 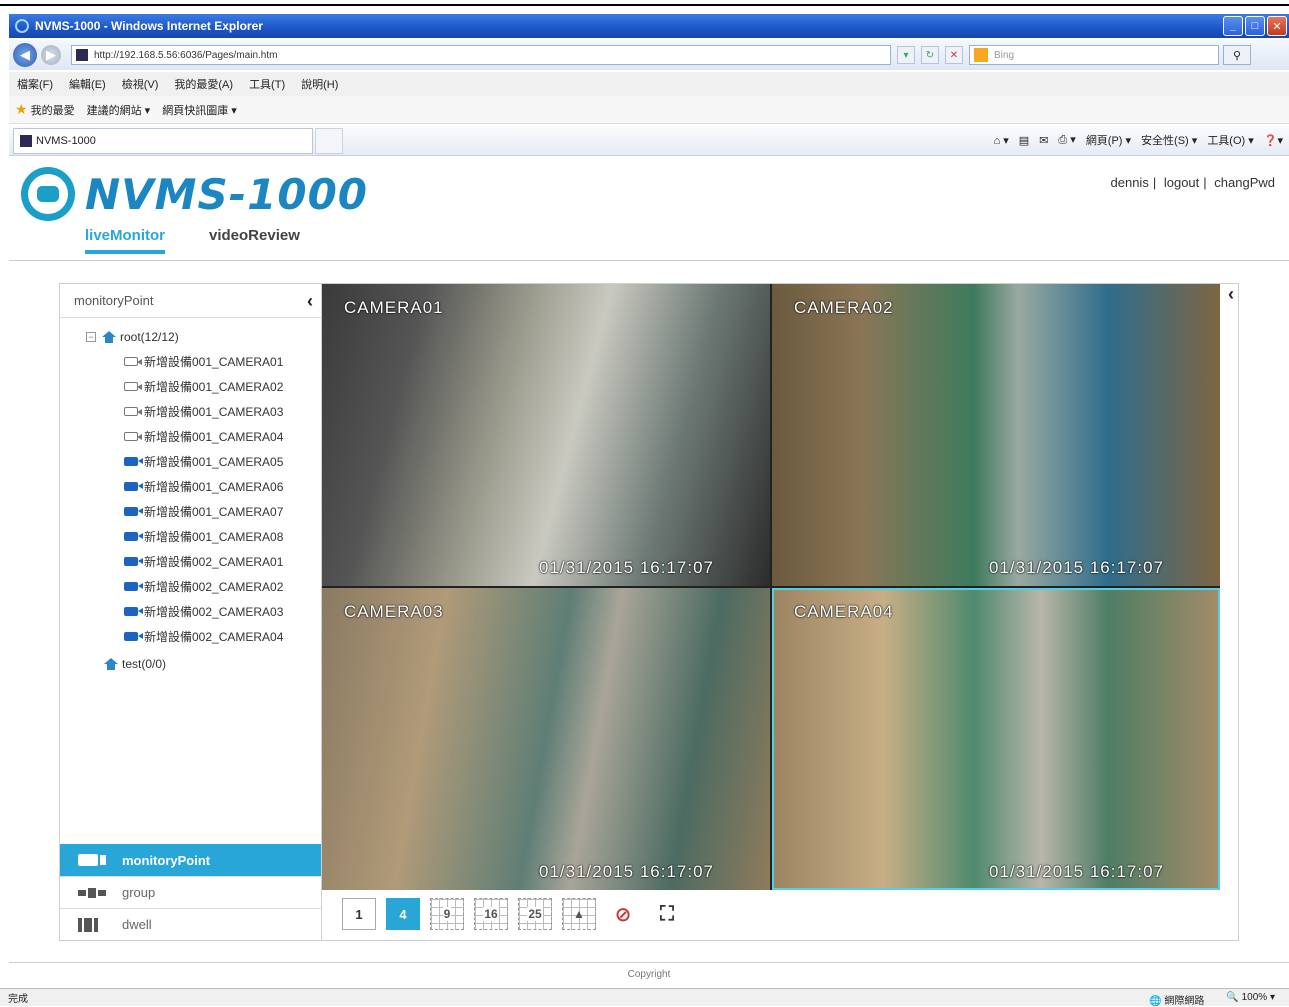 I want to click on tree-camera-item: 新增設備001_CAMERA07, so click(x=190, y=511).